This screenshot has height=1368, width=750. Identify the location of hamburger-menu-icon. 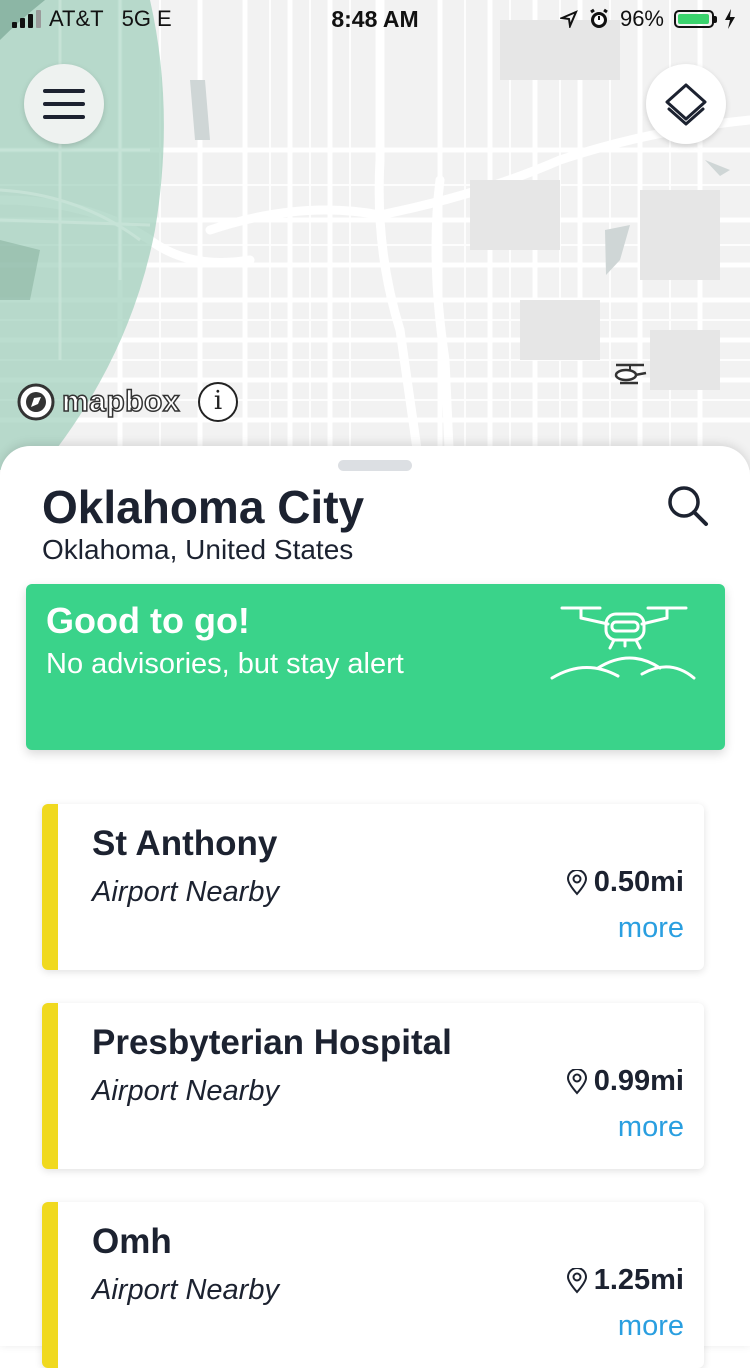
(64, 104).